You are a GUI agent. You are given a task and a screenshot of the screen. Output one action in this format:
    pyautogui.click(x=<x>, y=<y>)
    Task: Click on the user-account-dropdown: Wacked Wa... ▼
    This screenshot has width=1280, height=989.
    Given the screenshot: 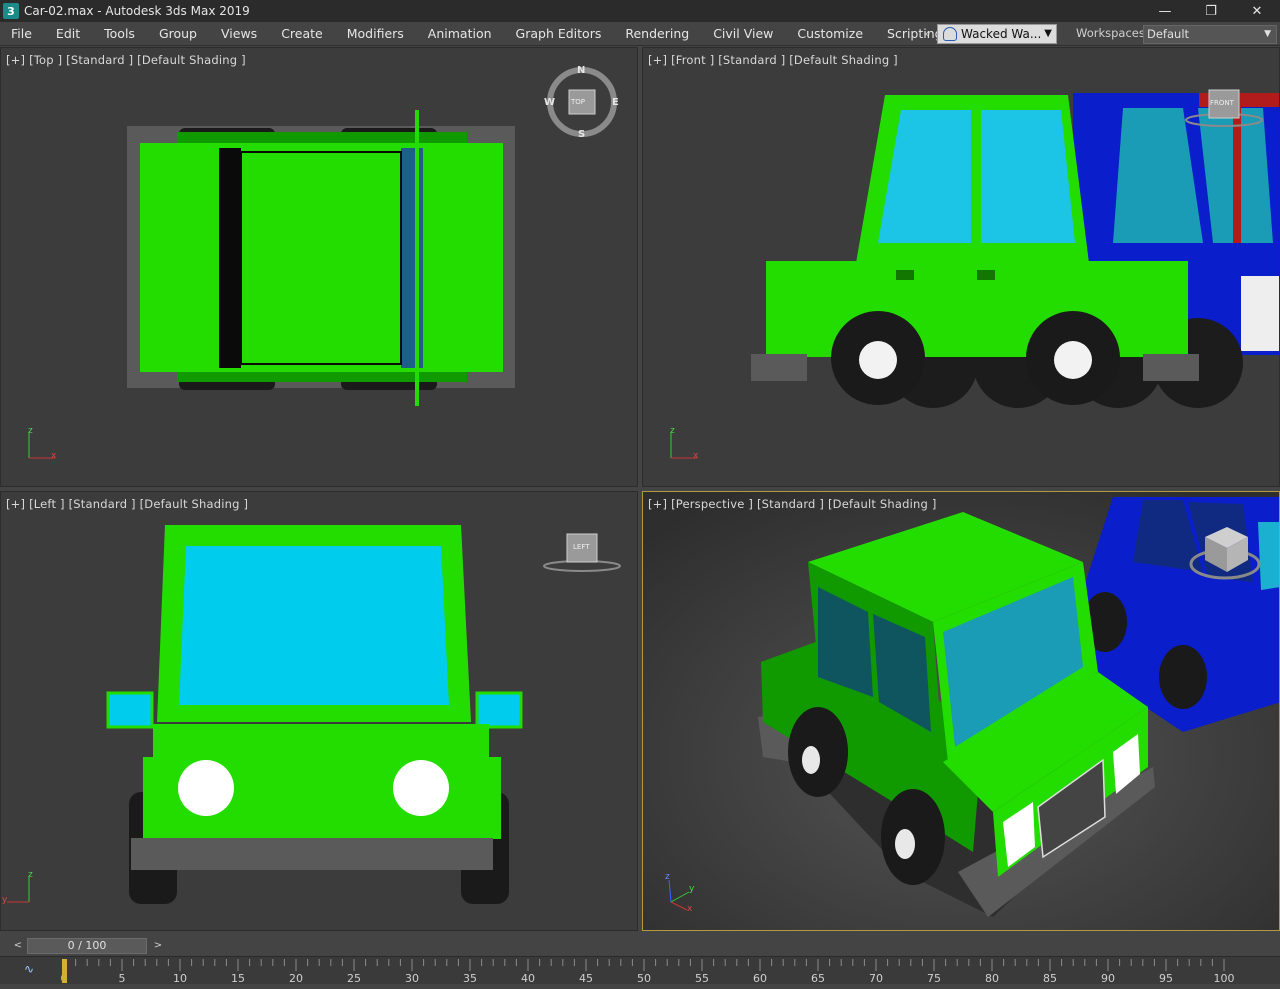 What is the action you would take?
    pyautogui.click(x=997, y=34)
    